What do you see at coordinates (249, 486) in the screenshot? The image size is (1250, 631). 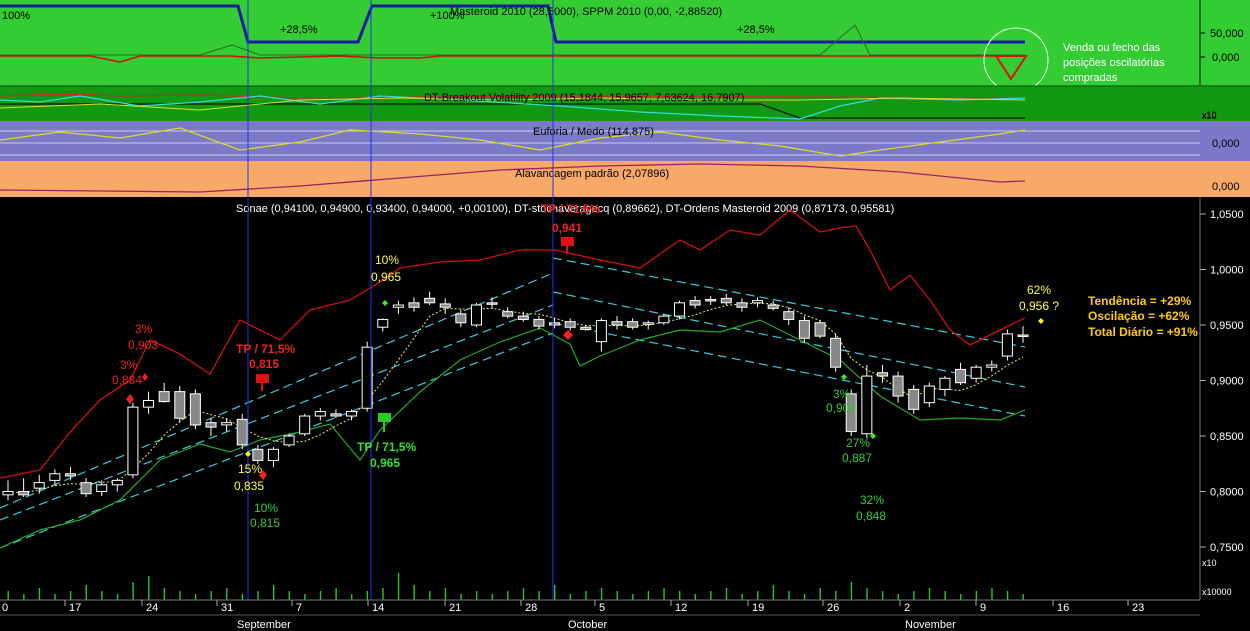 I see `label-0835: 0,835` at bounding box center [249, 486].